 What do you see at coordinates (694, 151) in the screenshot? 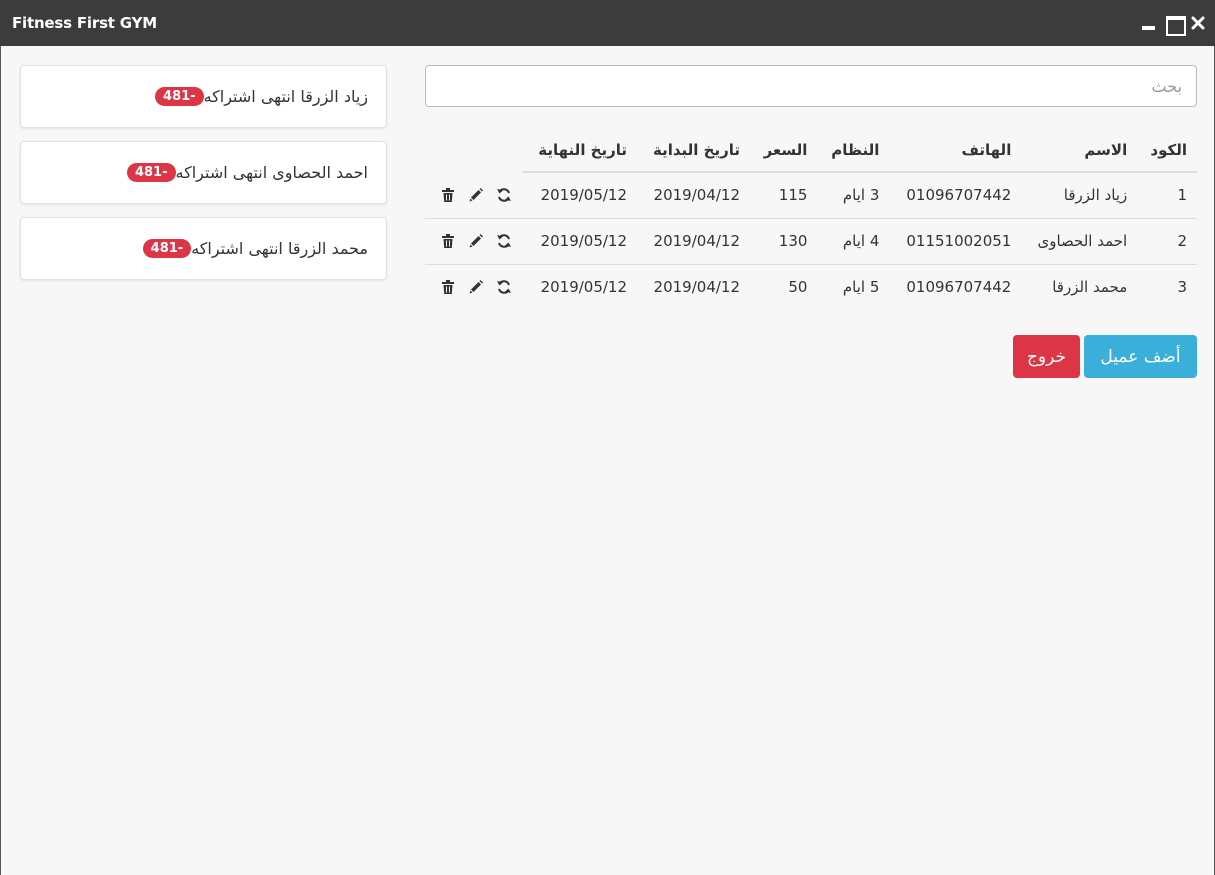
I see `column-header-start-date: تاريخ البداية` at bounding box center [694, 151].